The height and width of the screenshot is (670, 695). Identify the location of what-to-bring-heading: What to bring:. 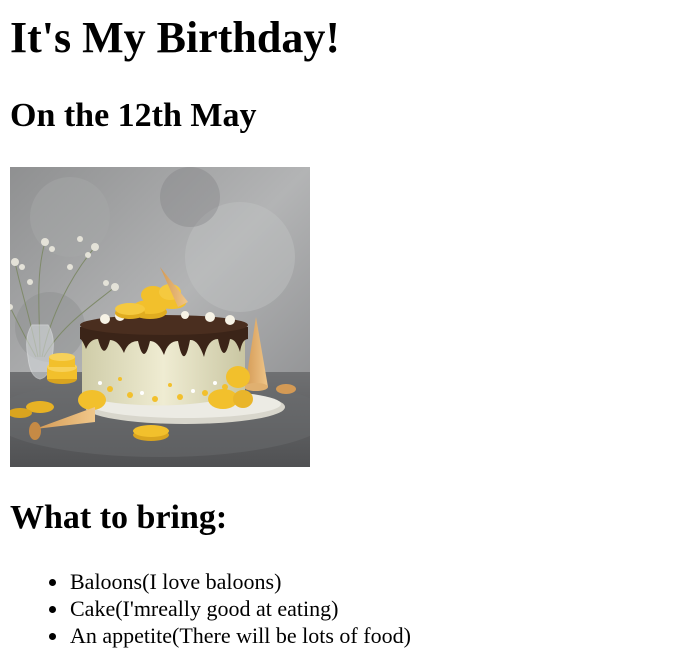
(119, 517).